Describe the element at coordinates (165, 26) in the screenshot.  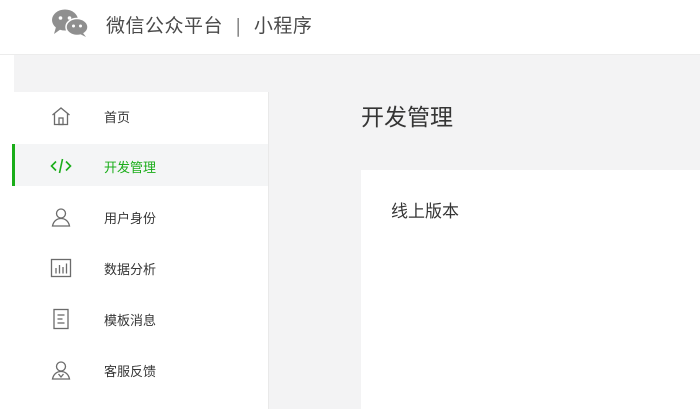
I see `brand-name: 微信公众平台` at that location.